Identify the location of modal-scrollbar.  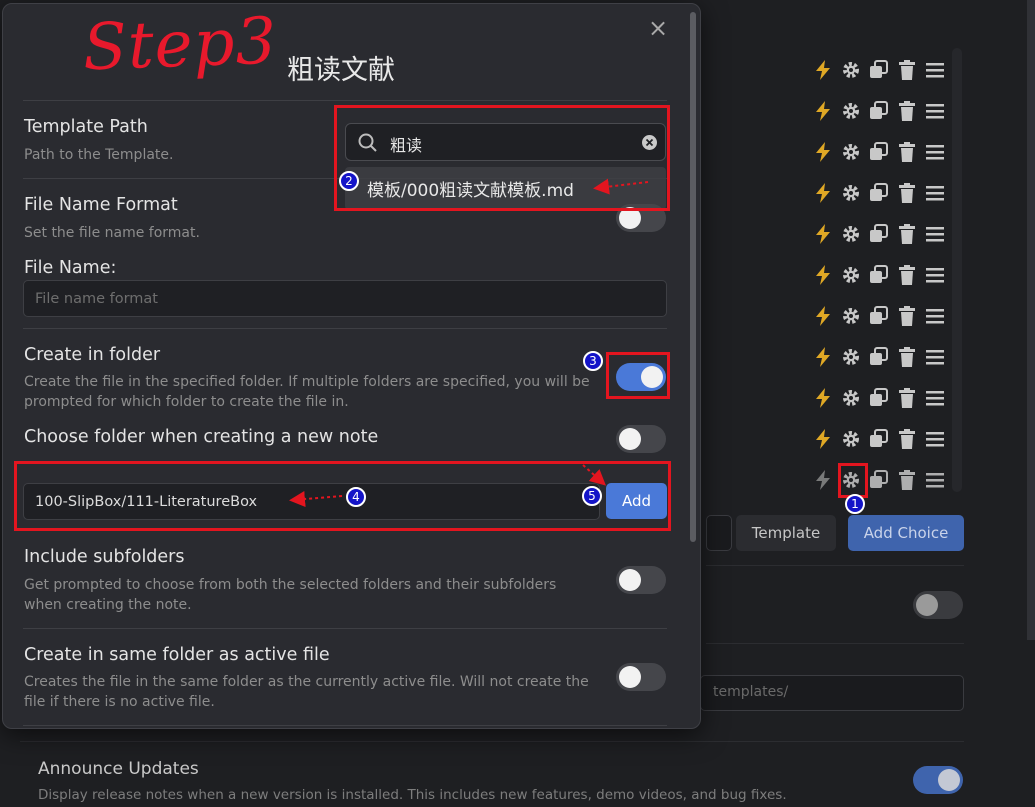
(693, 277).